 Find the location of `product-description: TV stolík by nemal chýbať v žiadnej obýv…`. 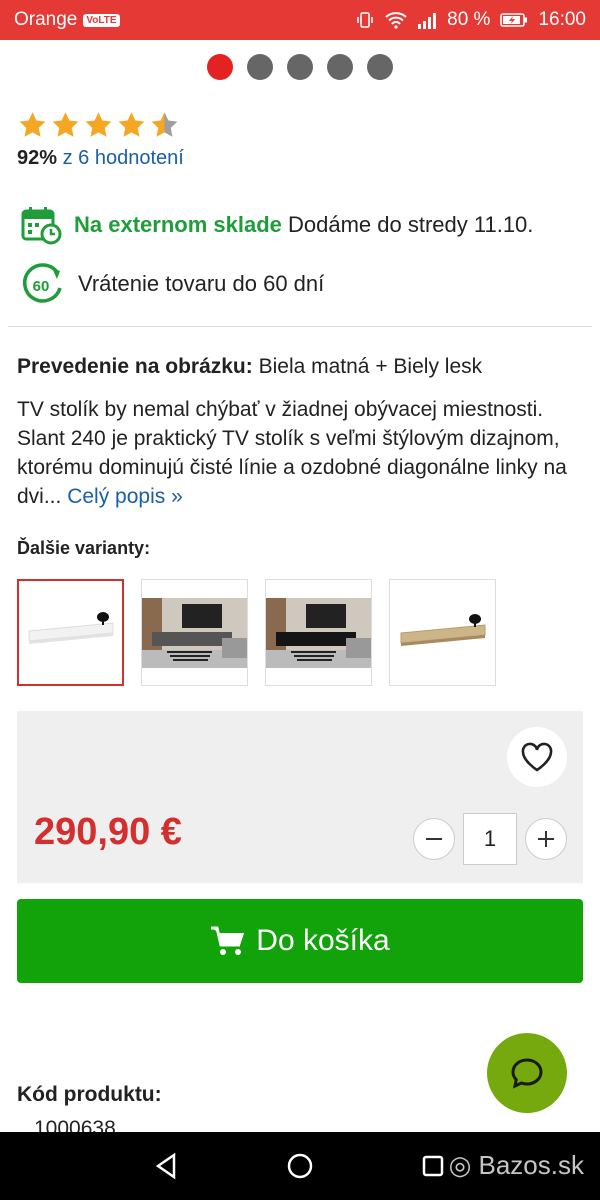

product-description: TV stolík by nemal chýbať v žiadnej obýv… is located at coordinates (297, 453).